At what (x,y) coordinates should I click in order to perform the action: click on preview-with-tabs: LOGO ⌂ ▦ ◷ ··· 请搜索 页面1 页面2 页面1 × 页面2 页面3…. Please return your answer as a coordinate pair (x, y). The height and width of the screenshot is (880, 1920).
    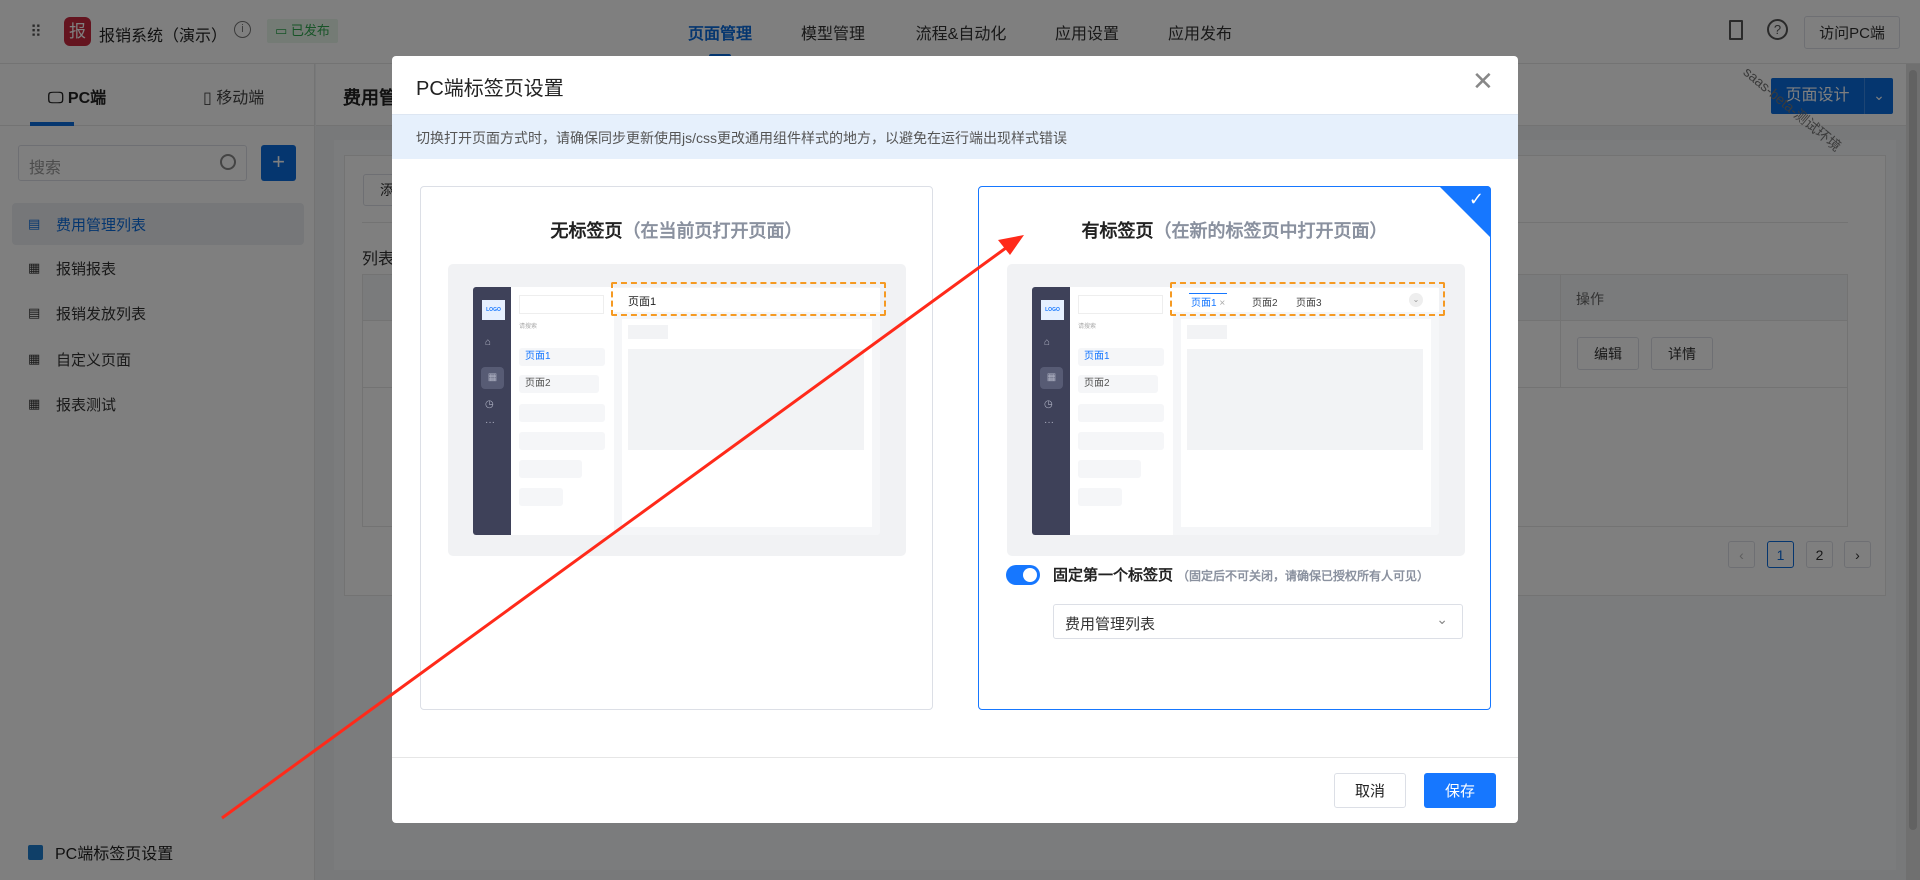
    Looking at the image, I should click on (1236, 410).